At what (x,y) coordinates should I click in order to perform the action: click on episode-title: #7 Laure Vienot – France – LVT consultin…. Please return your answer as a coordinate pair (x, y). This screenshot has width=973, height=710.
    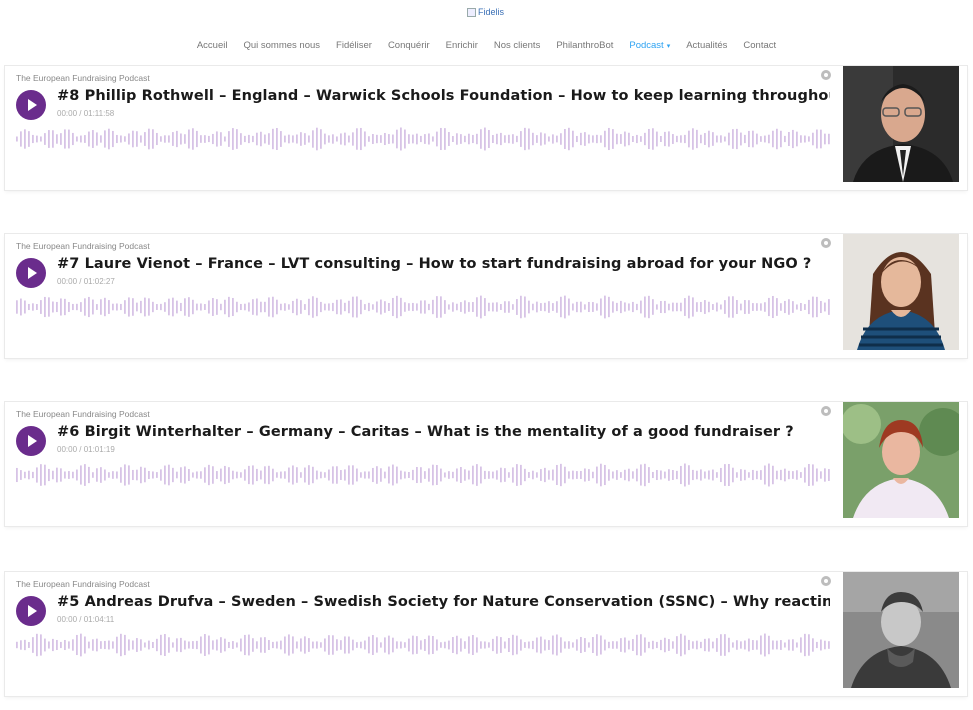
    Looking at the image, I should click on (434, 264).